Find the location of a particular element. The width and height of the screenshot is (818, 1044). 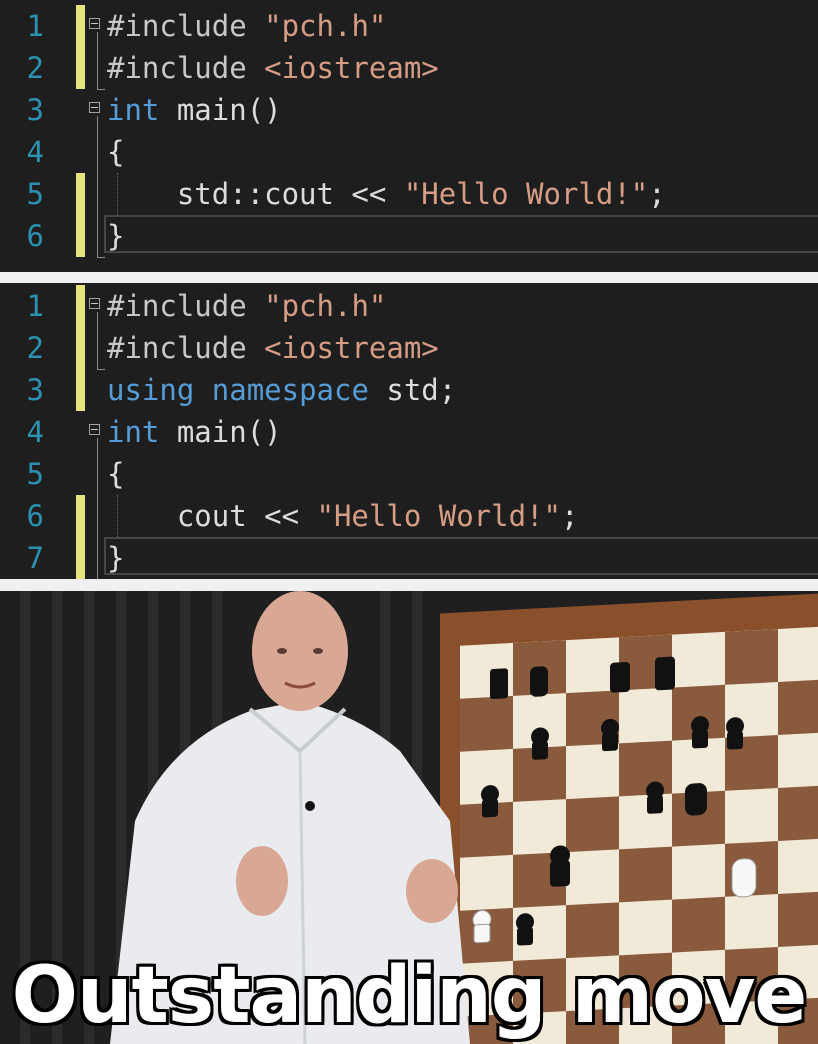

code-line: 3 int main() is located at coordinates (409, 110).